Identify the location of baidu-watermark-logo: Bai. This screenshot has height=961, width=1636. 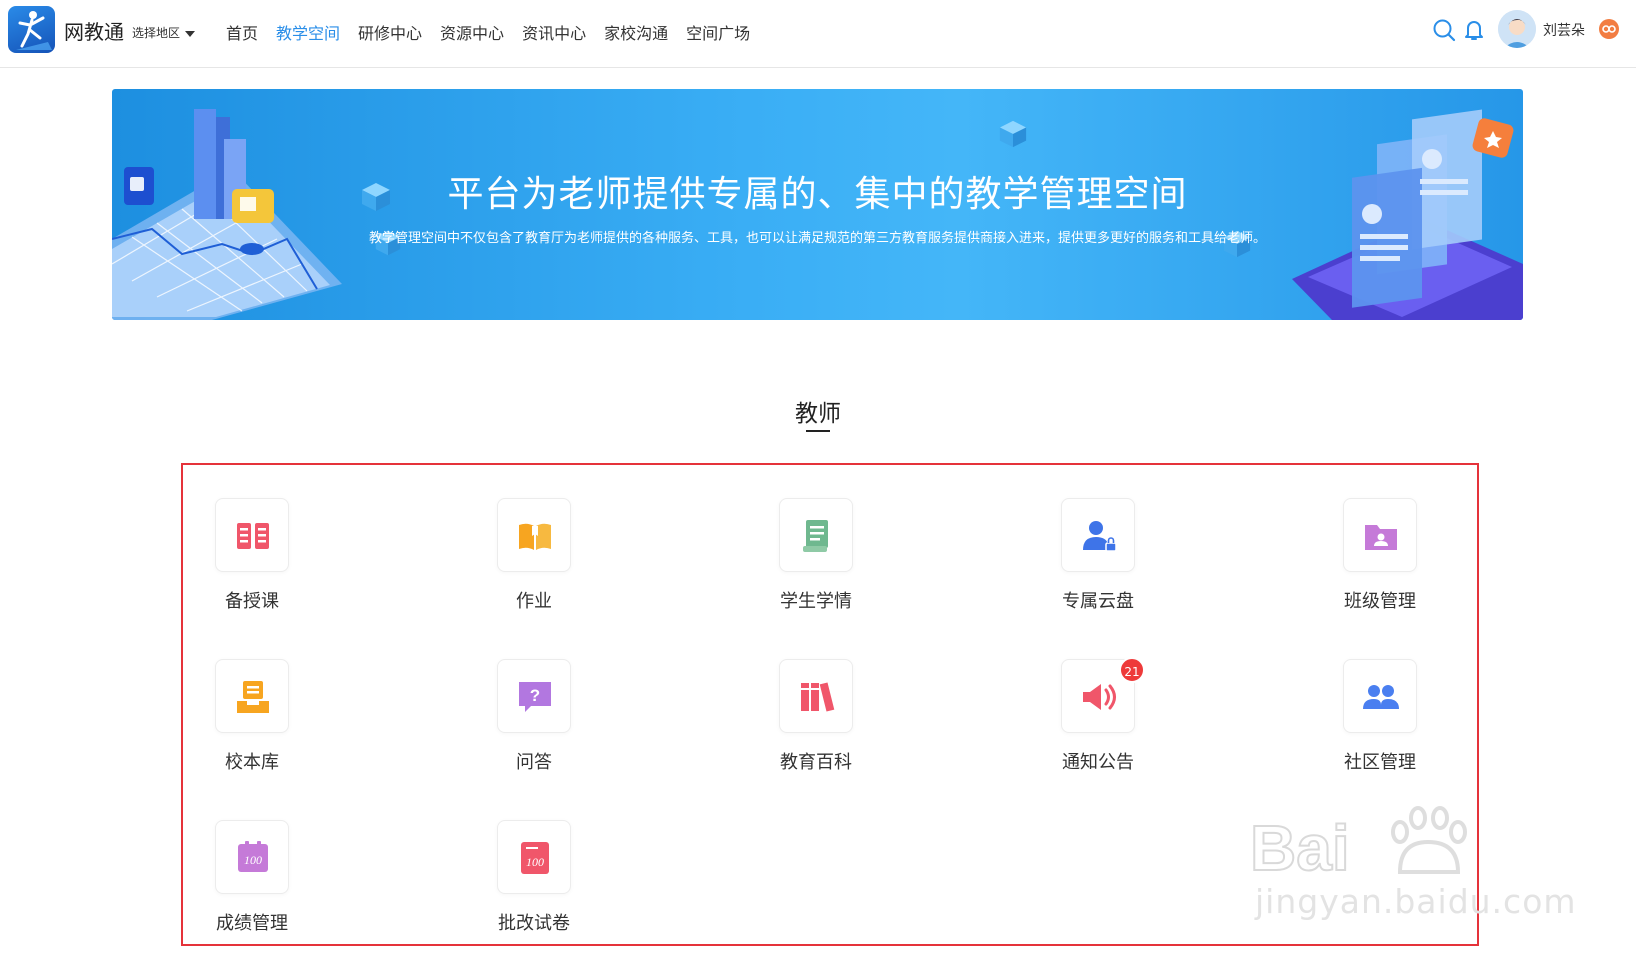
(1358, 843).